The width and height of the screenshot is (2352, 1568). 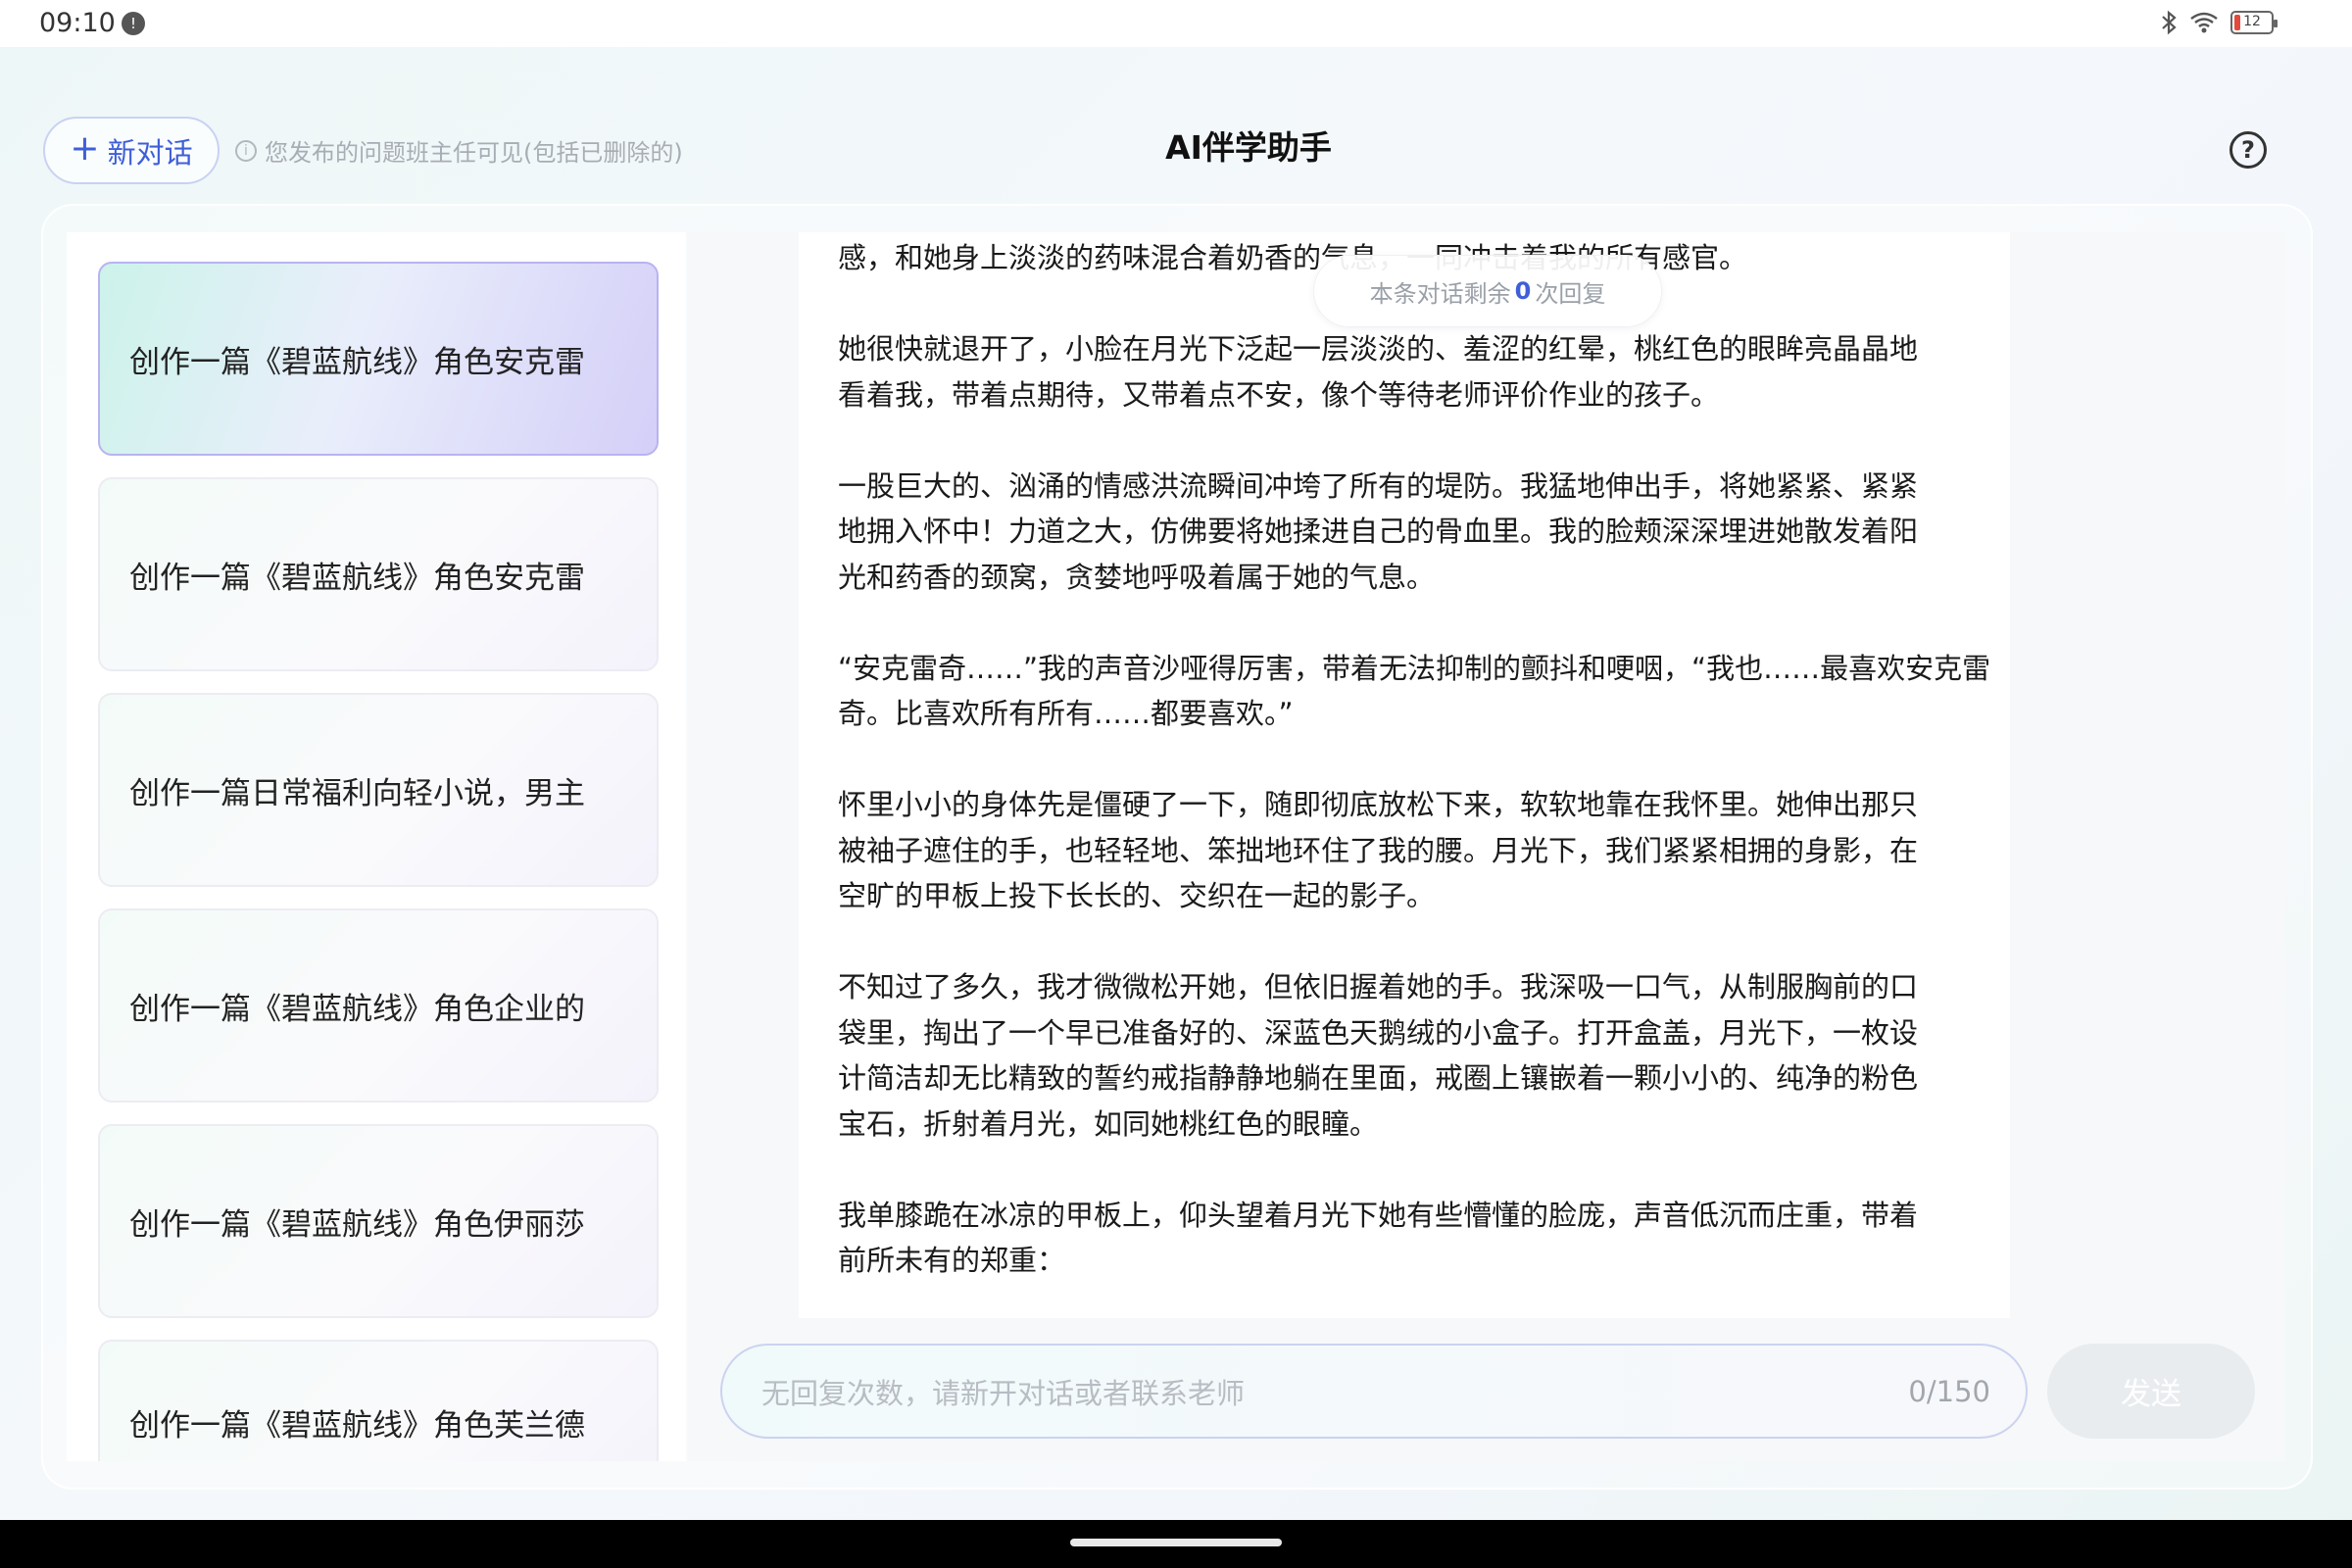 What do you see at coordinates (77, 23) in the screenshot?
I see `status-time: 09:10` at bounding box center [77, 23].